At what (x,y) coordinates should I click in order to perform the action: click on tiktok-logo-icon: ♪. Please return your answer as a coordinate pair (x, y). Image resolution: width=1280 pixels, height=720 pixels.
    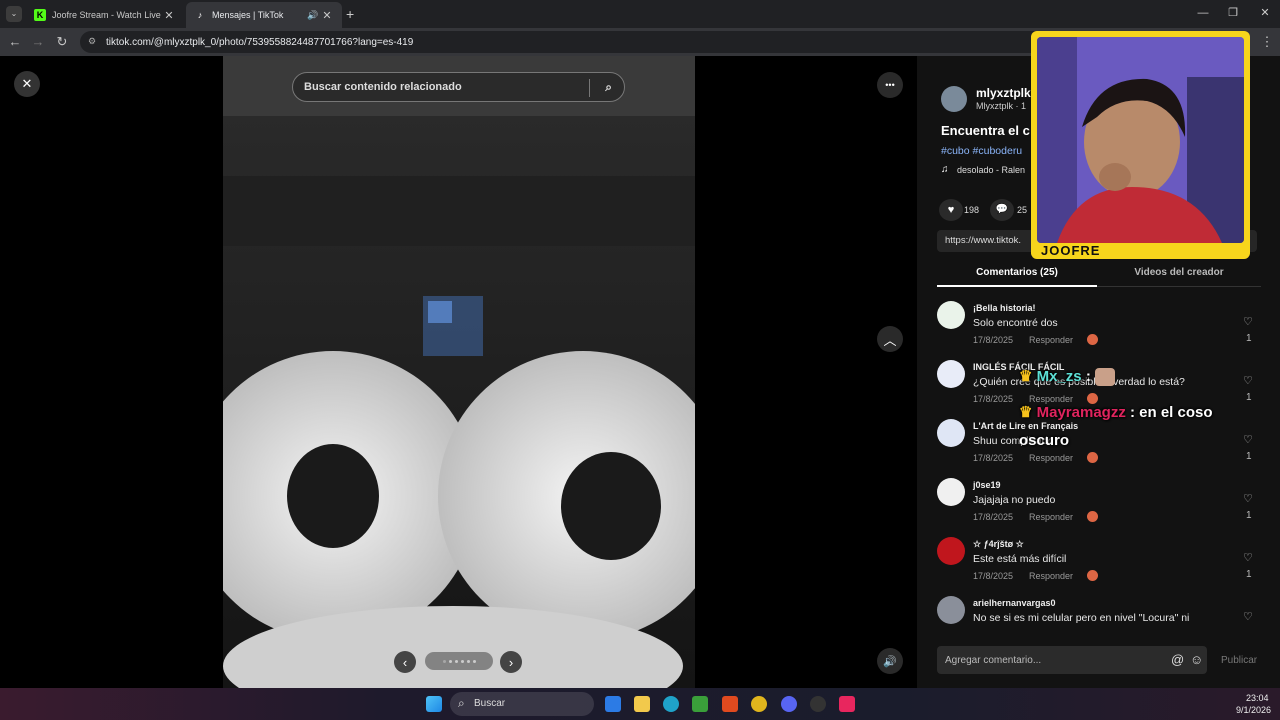
    Looking at the image, I should click on (200, 15).